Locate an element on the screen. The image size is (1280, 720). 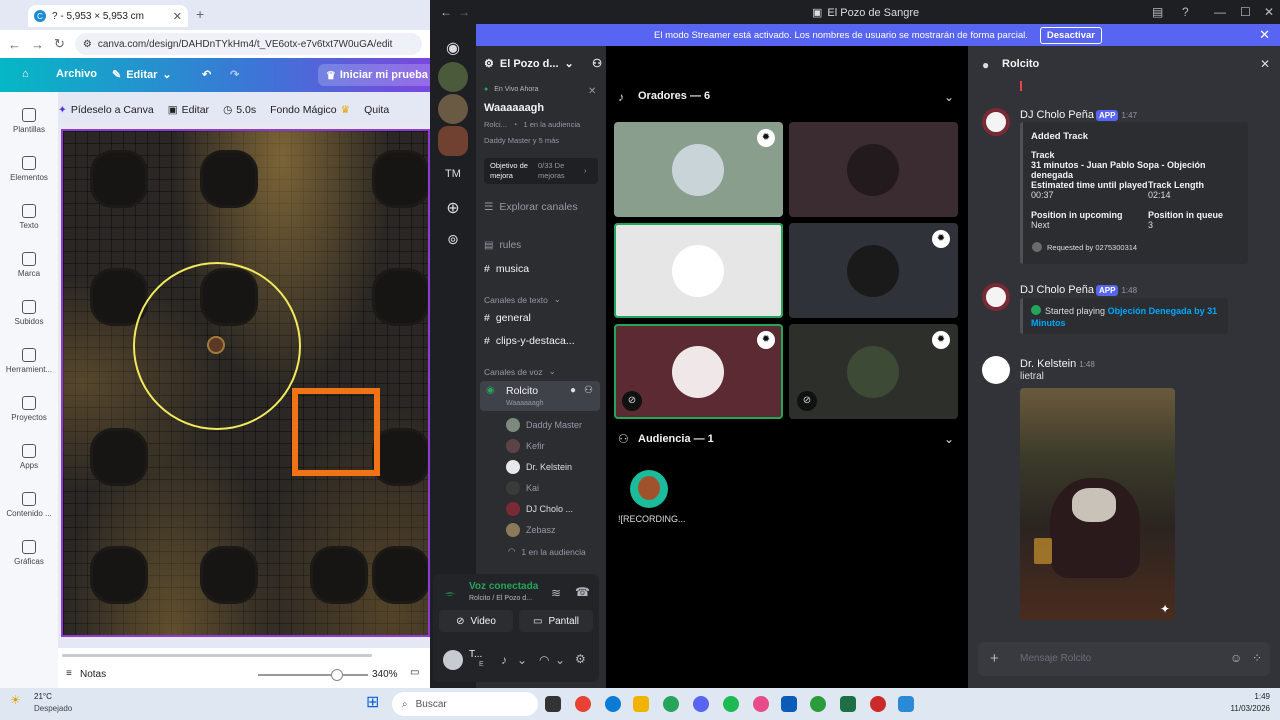
notepad-icon is located at coordinates (789, 704).